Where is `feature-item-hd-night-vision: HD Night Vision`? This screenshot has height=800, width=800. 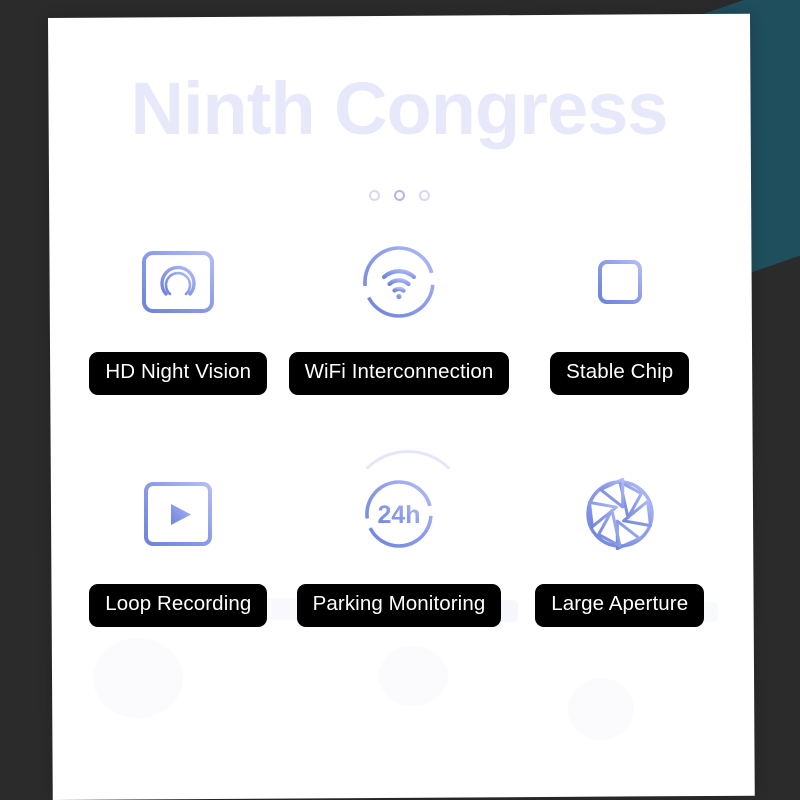 feature-item-hd-night-vision: HD Night Vision is located at coordinates (178, 325).